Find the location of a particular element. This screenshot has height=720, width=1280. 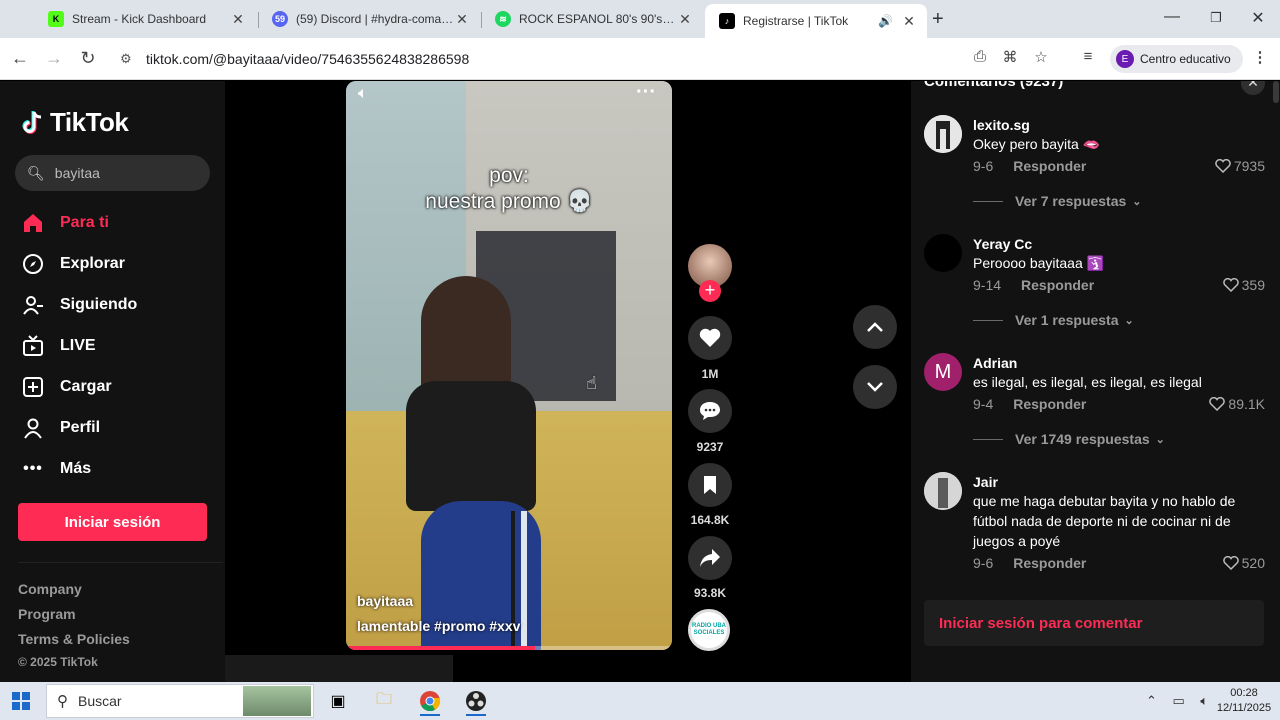

restore-icon: ❐ is located at coordinates (1216, 18).